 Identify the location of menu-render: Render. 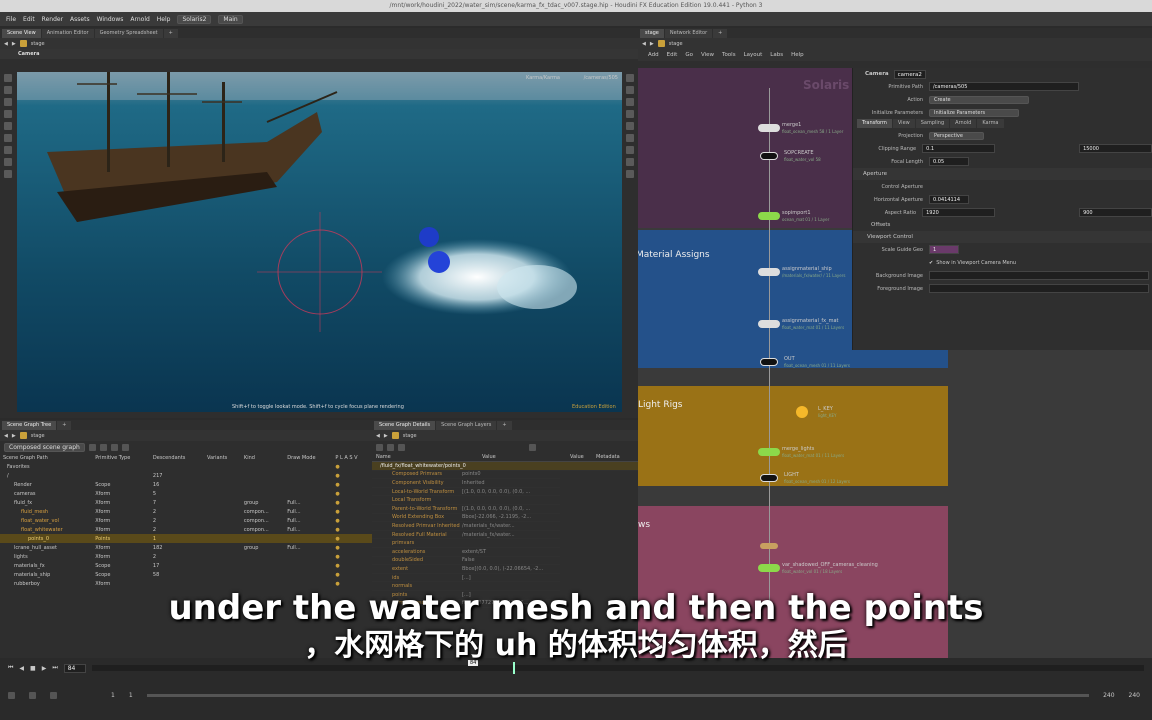
(52, 19).